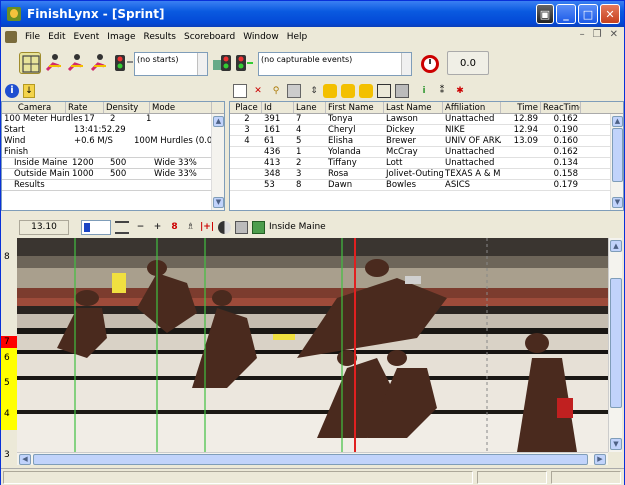 Image resolution: width=625 pixels, height=485 pixels. What do you see at coordinates (442, 91) in the screenshot?
I see `split-icon: ⁑` at bounding box center [442, 91].